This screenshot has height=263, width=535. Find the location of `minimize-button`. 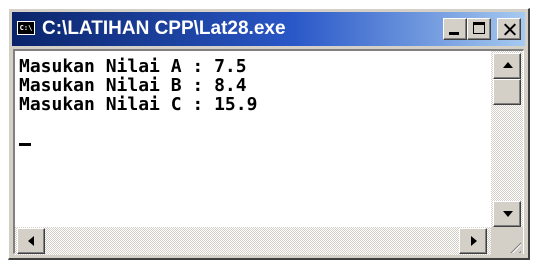

minimize-button is located at coordinates (455, 29).